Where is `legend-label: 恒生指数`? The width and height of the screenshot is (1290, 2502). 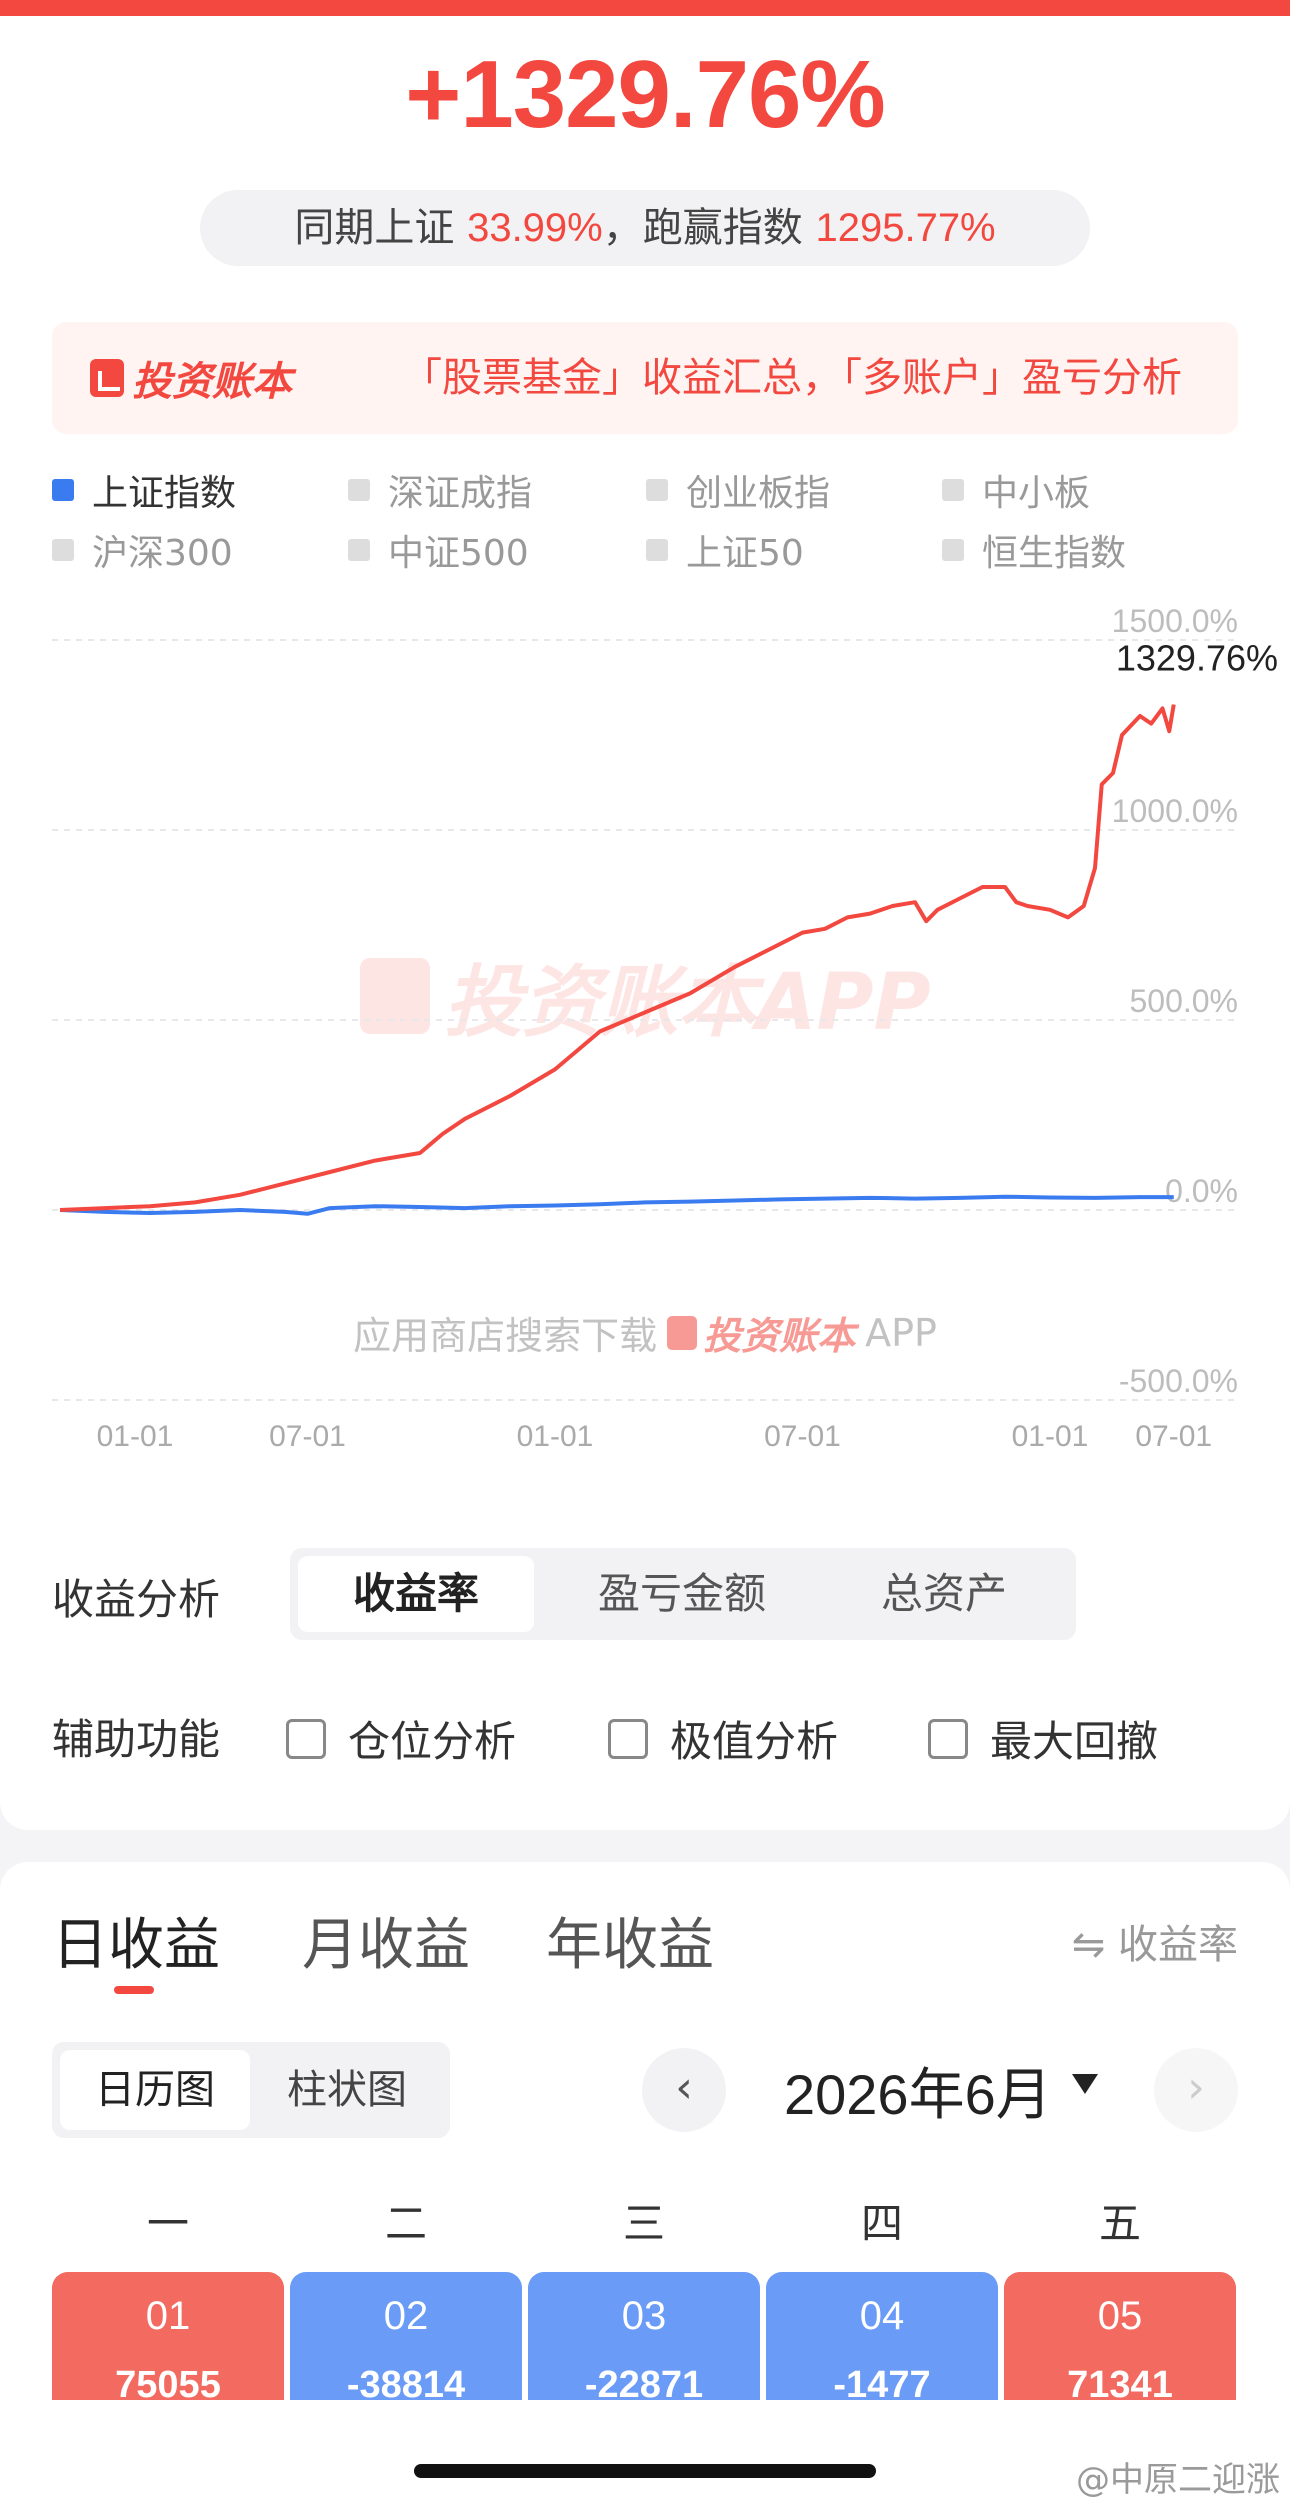
legend-label: 恒生指数 is located at coordinates (1054, 553).